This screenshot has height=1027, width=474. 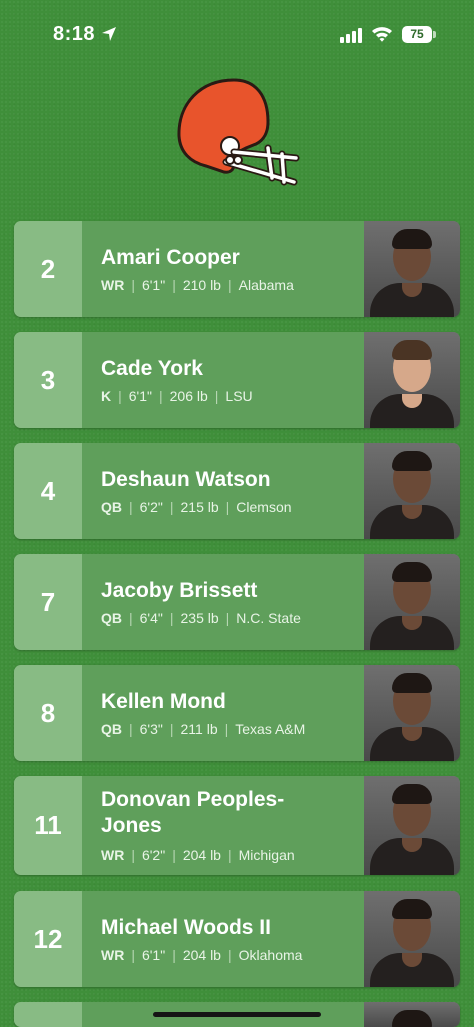 I want to click on player-name: Kellen Mond, so click(x=163, y=701).